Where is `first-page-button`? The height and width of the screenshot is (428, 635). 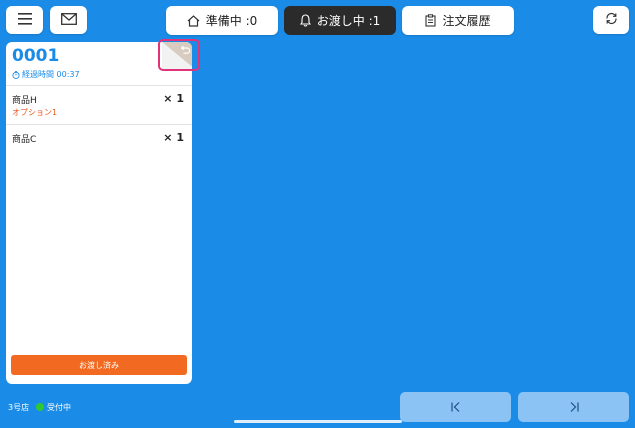 first-page-button is located at coordinates (455, 407).